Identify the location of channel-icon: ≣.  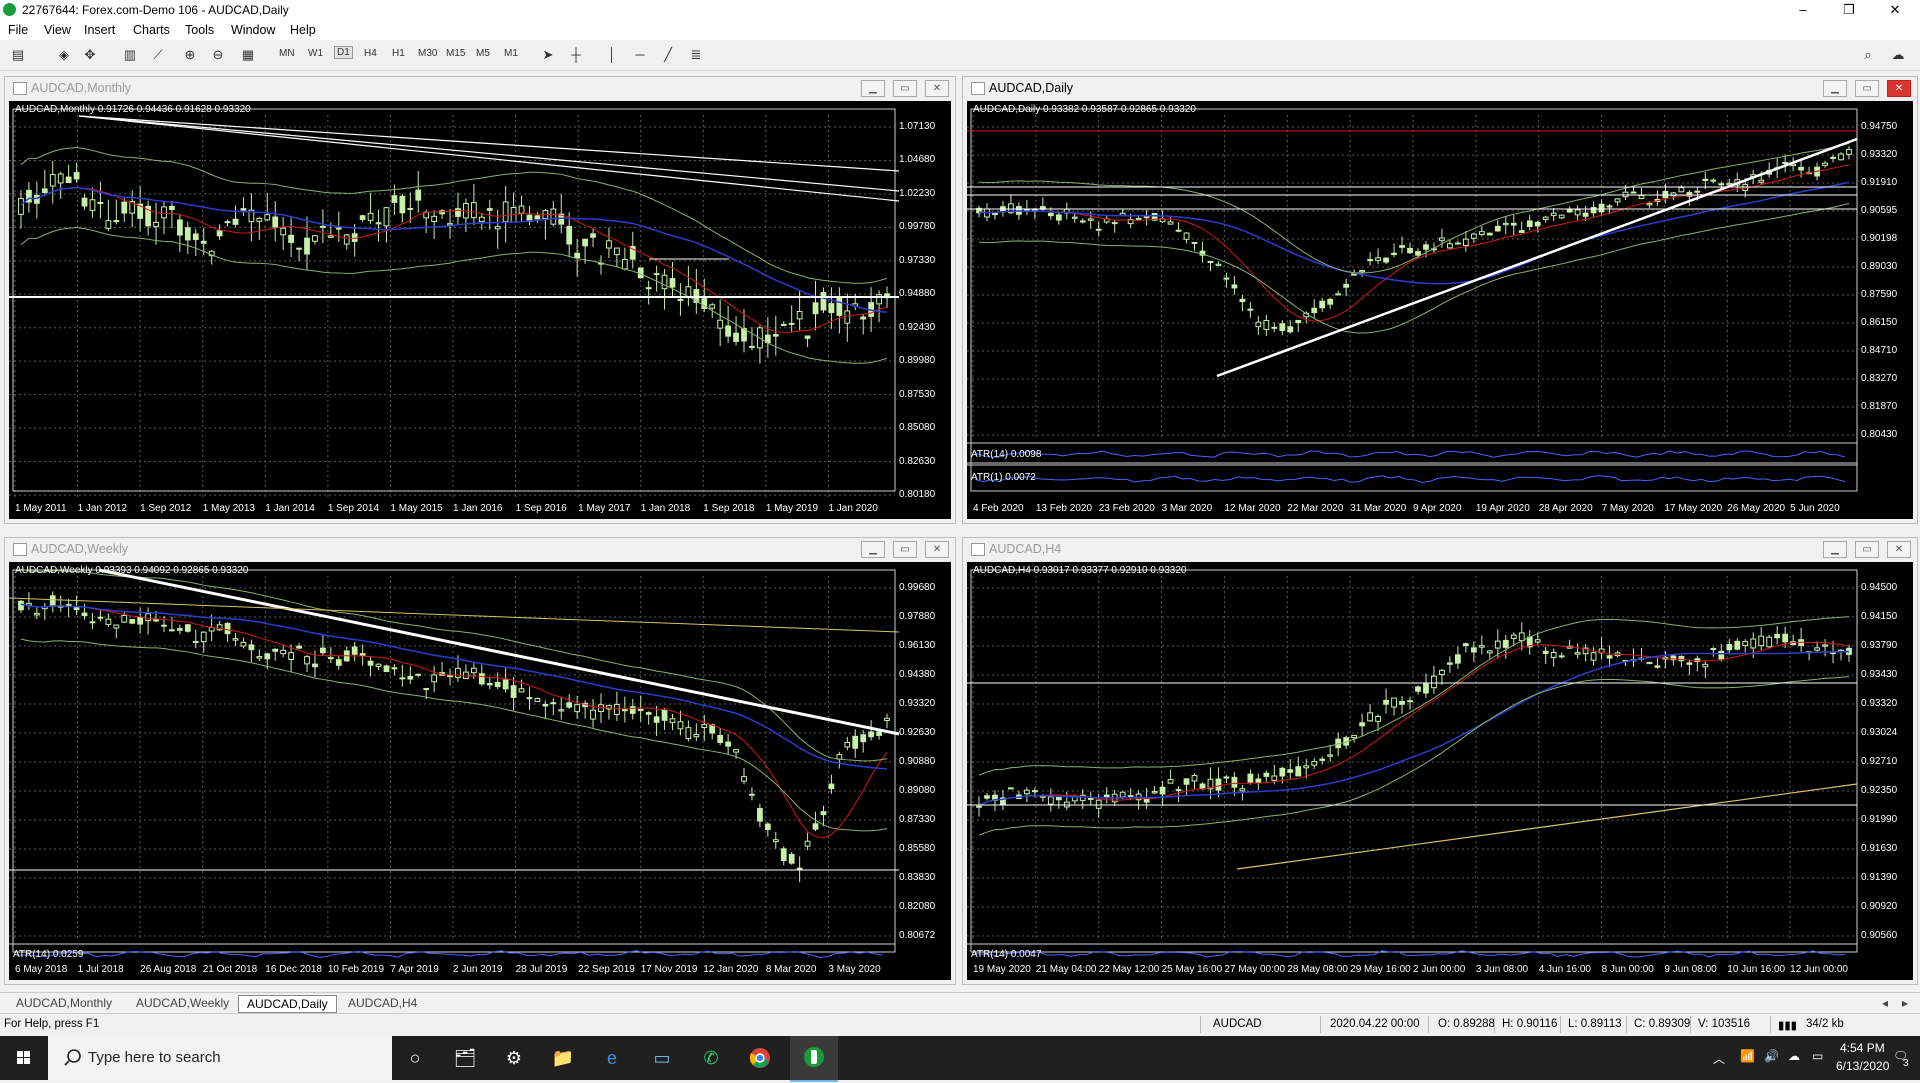
(696, 55).